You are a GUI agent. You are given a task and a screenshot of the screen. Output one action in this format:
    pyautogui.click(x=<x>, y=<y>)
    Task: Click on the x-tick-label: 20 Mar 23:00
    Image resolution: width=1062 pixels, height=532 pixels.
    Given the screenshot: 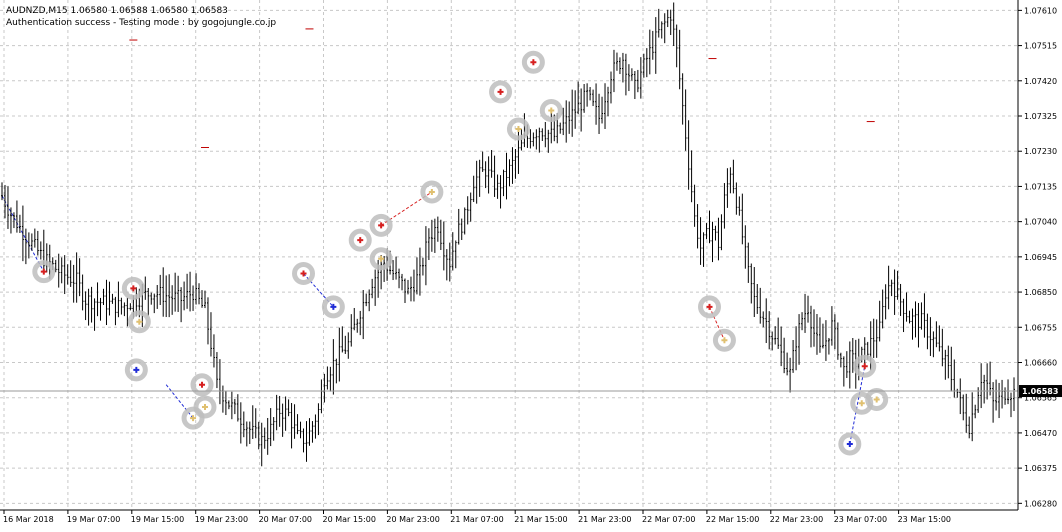 What is the action you would take?
    pyautogui.click(x=412, y=519)
    